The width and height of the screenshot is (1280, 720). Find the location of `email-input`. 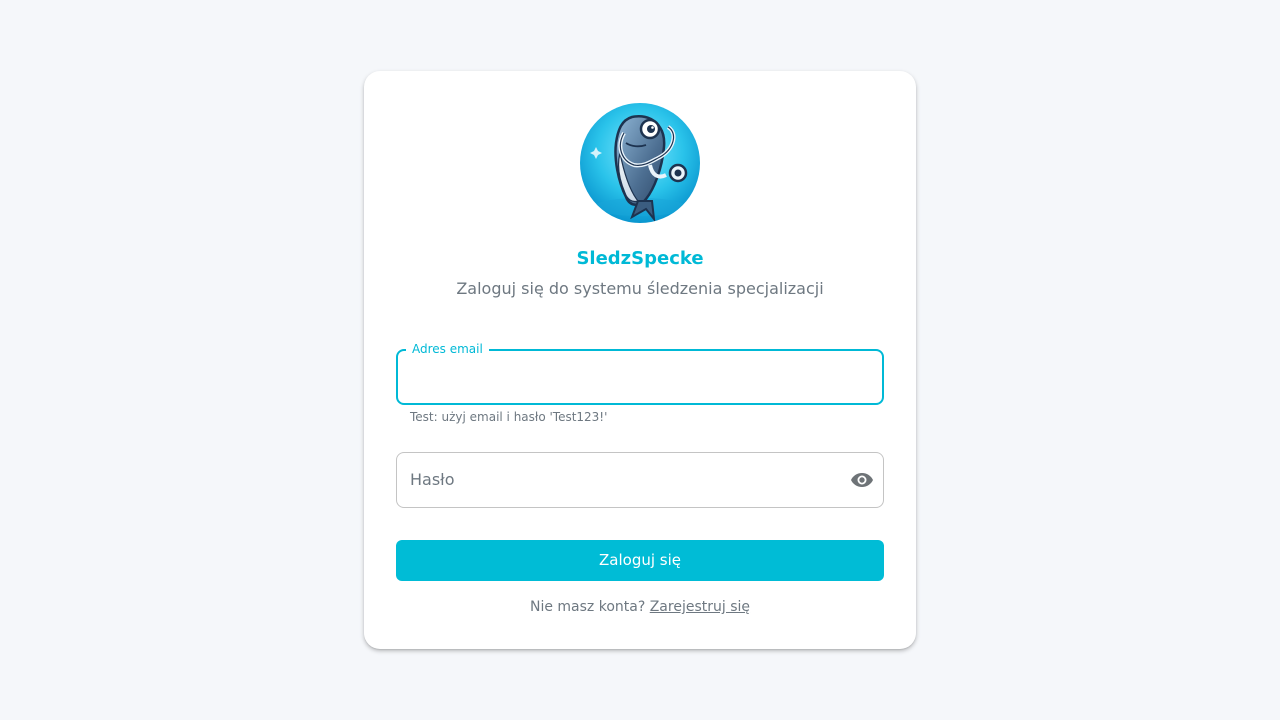

email-input is located at coordinates (642, 378).